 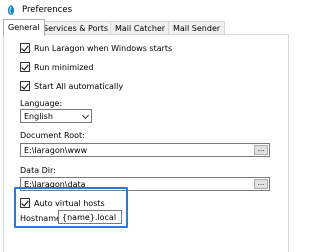 What do you see at coordinates (11, 10) in the screenshot?
I see `laragon-app-icon` at bounding box center [11, 10].